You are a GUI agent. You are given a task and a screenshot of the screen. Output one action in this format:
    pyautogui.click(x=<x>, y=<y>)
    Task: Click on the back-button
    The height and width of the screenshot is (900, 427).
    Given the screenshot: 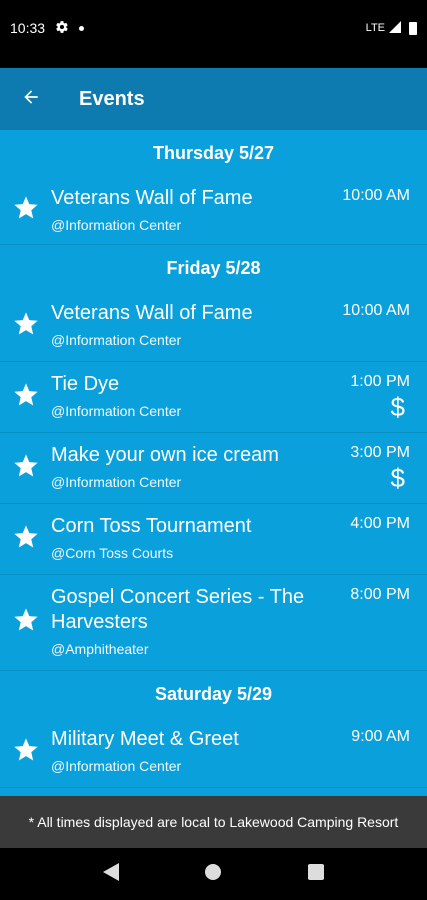 What is the action you would take?
    pyautogui.click(x=31, y=99)
    